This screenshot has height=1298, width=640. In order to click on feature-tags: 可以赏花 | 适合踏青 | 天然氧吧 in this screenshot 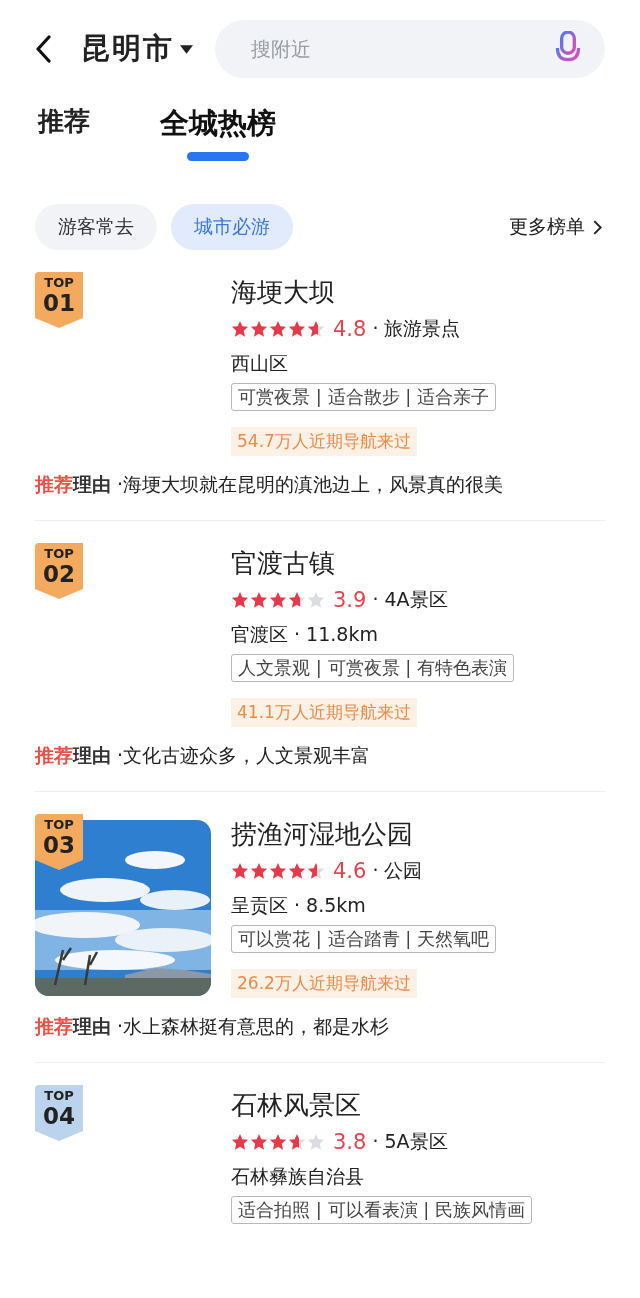, I will do `click(363, 939)`.